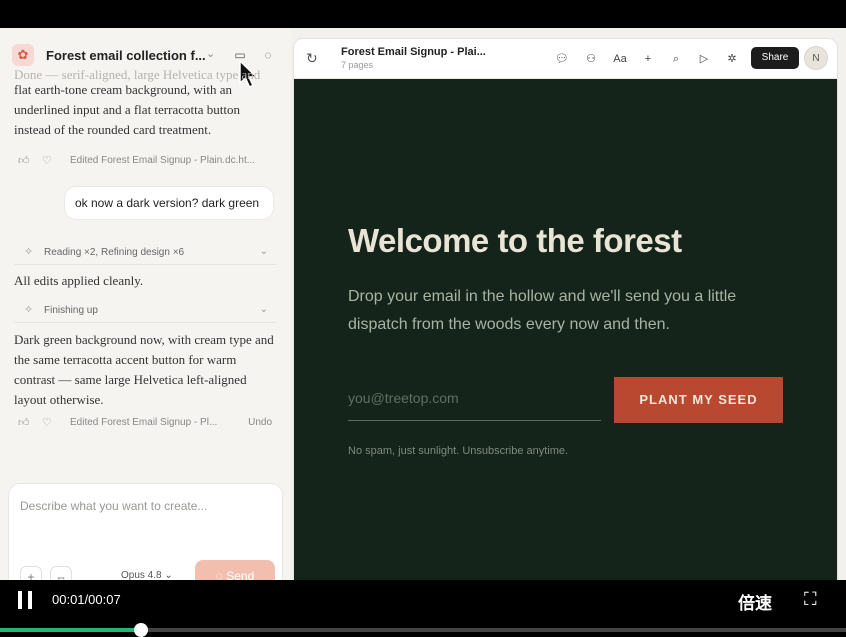 The width and height of the screenshot is (846, 637). What do you see at coordinates (591, 59) in the screenshot?
I see `collaborators-icon: ⚇` at bounding box center [591, 59].